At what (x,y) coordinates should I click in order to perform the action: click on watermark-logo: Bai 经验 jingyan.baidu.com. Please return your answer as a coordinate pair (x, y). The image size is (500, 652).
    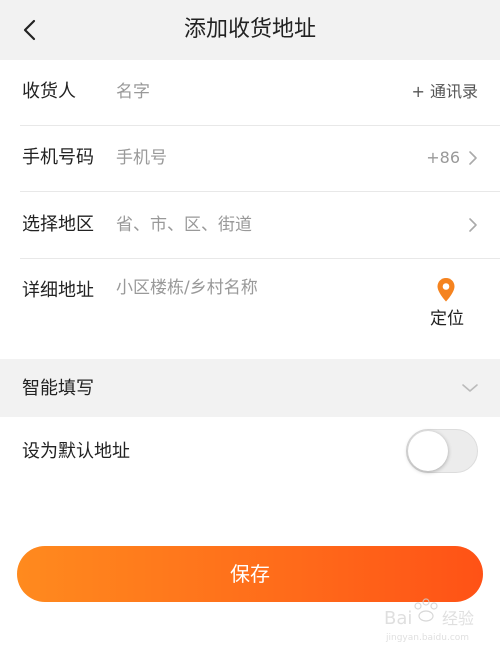
    Looking at the image, I should click on (429, 620).